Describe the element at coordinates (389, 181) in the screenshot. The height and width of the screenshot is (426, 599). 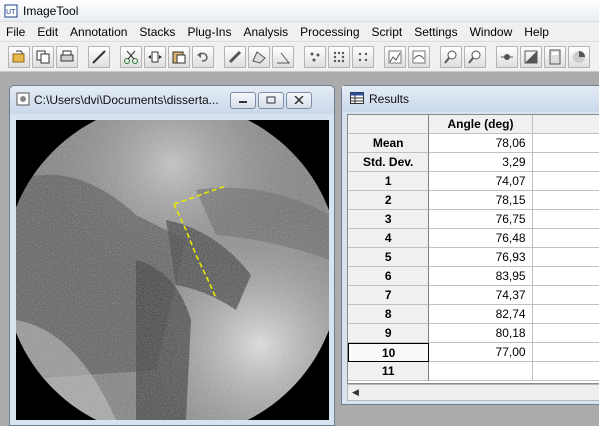
I see `row-header: 1` at that location.